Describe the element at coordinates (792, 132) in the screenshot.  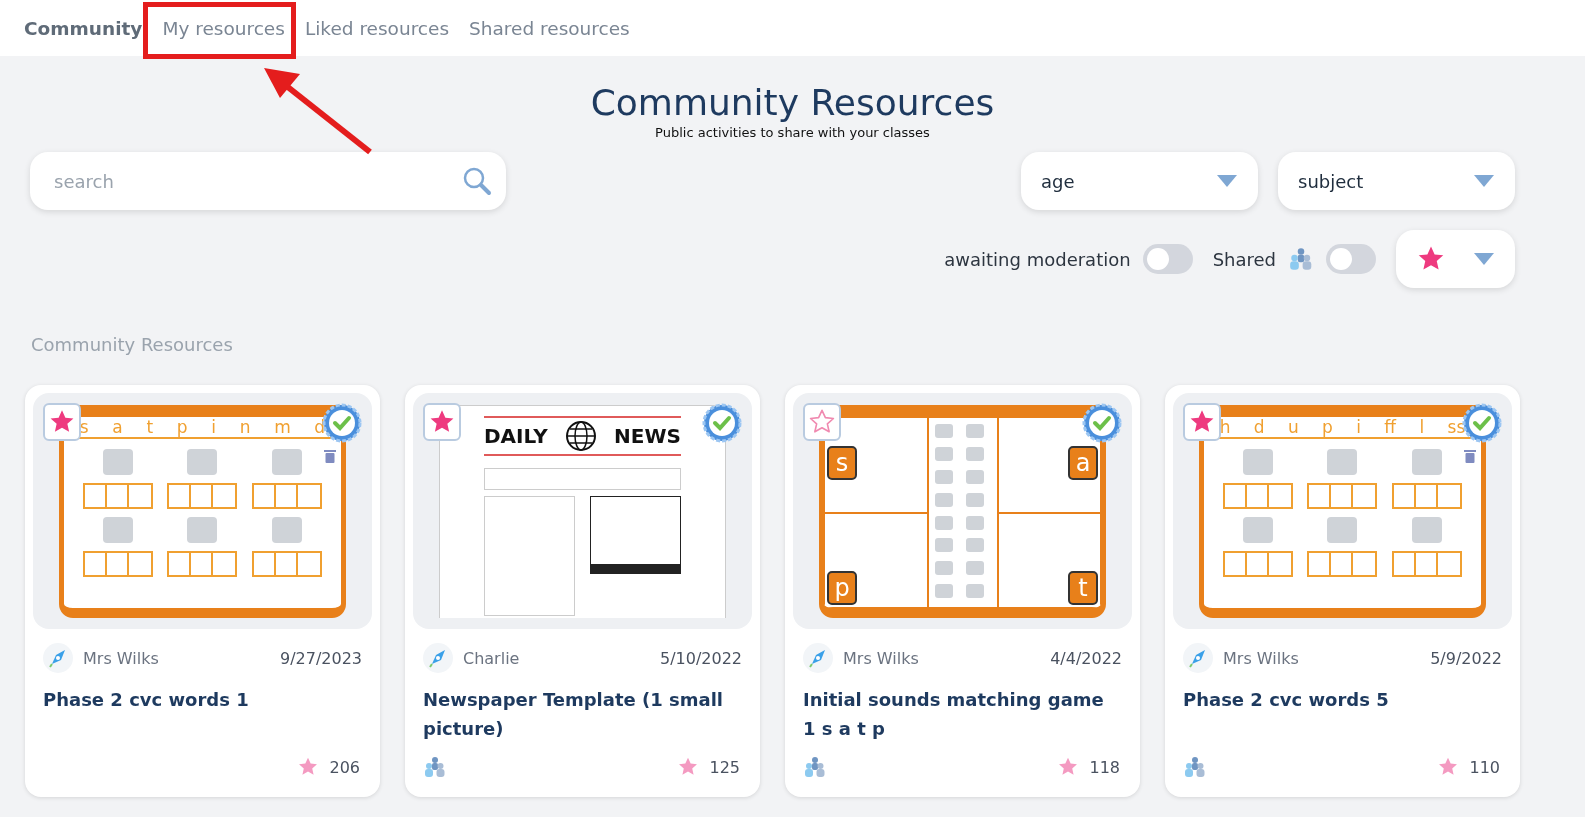
I see `page-subtitle: Public activities to share with your classes` at that location.